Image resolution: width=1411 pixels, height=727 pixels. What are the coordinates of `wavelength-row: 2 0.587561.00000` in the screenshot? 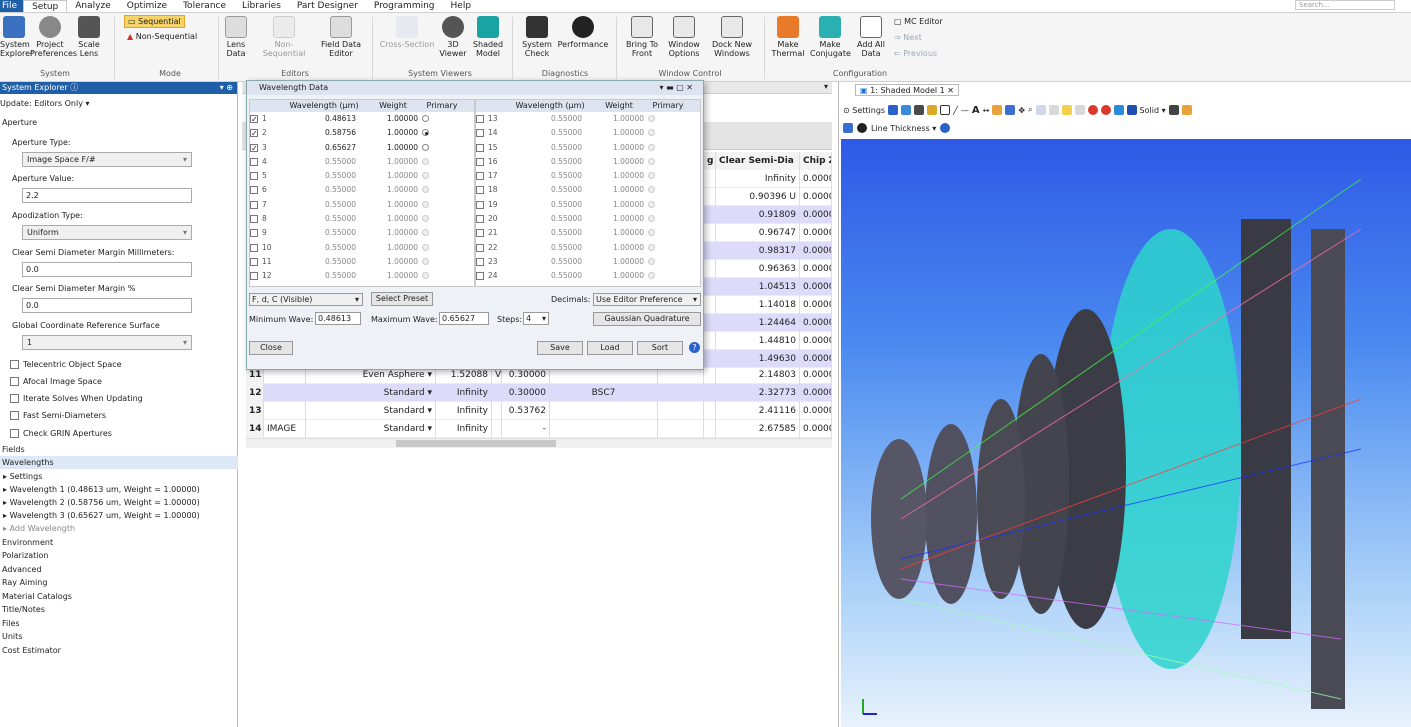 It's located at (362, 133).